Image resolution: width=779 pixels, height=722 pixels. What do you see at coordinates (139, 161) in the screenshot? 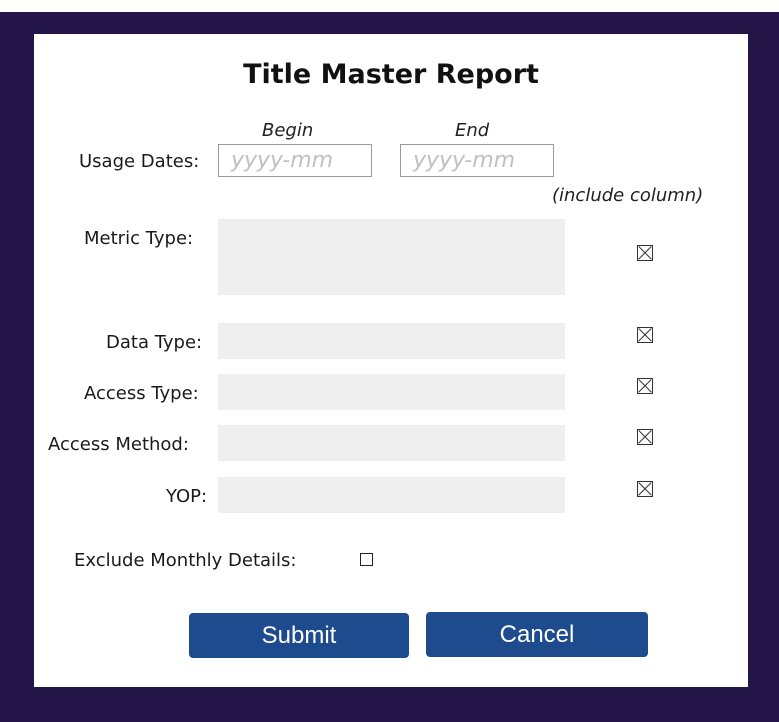
I see `usage-dates-label: Usage Dates:` at bounding box center [139, 161].